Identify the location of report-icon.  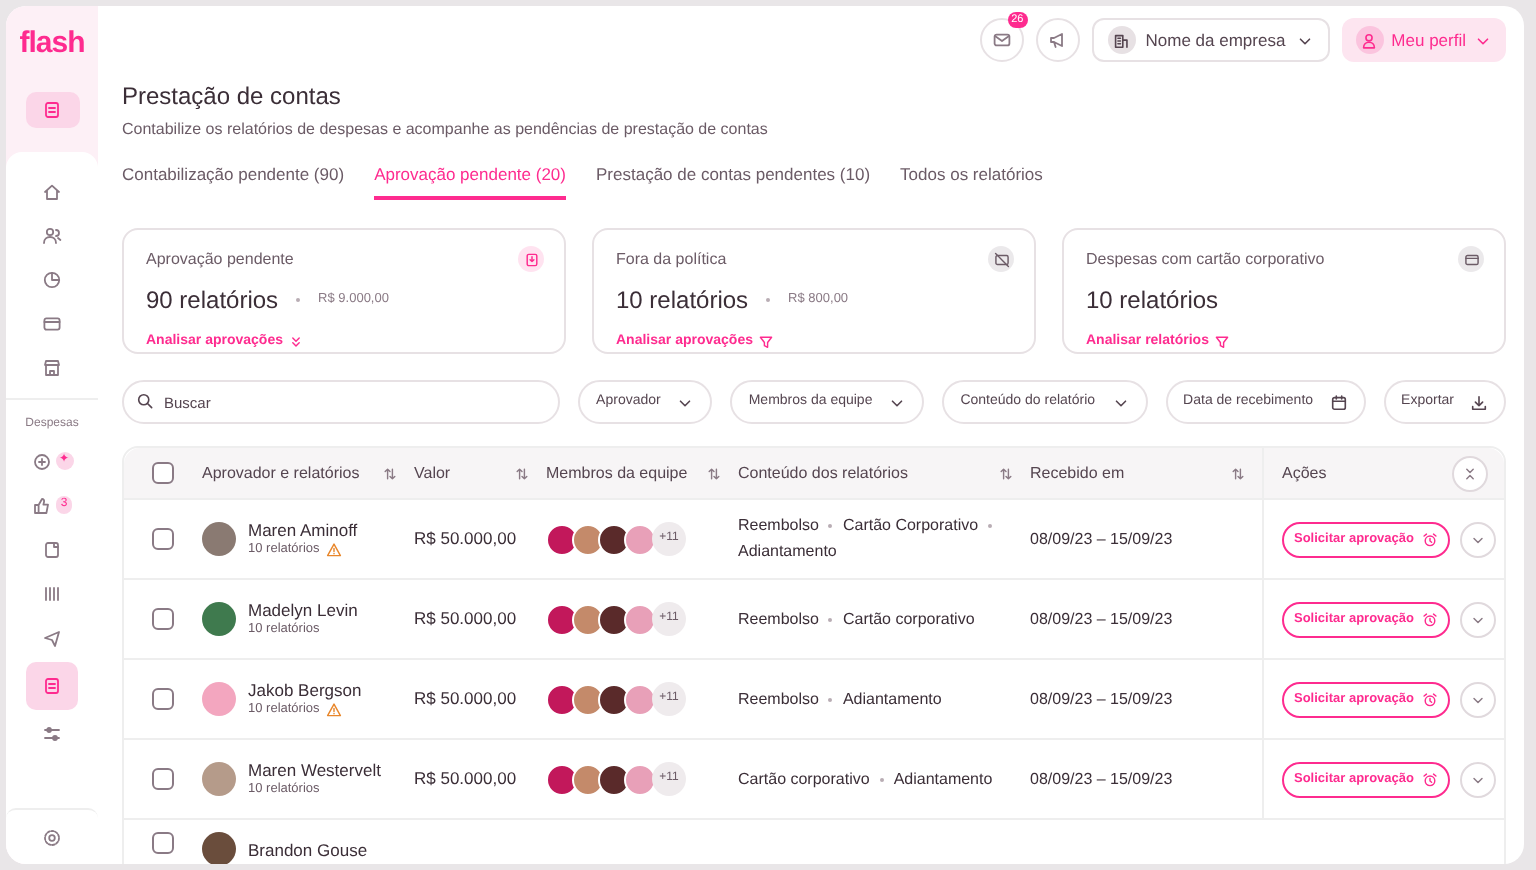
(52, 685).